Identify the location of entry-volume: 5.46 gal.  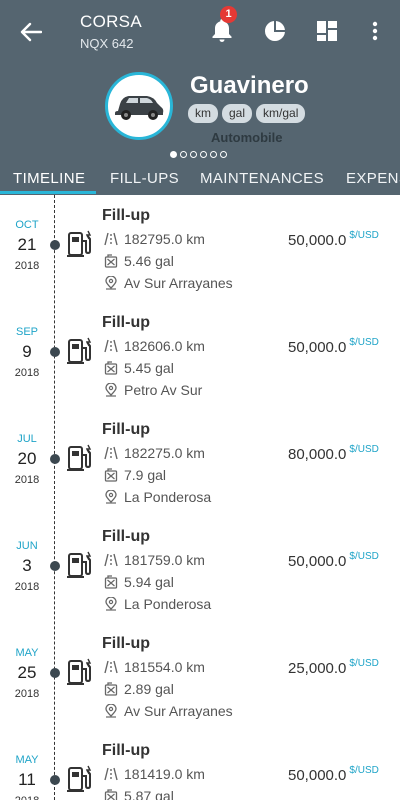
(139, 261).